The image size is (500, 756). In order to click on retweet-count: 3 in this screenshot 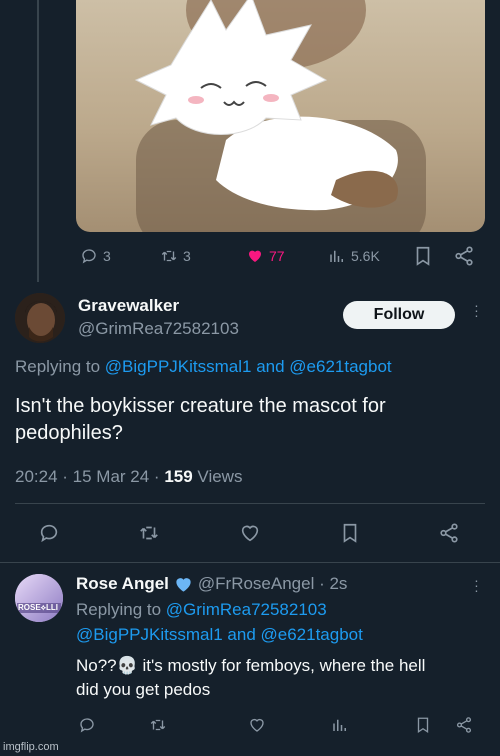, I will do `click(187, 256)`.